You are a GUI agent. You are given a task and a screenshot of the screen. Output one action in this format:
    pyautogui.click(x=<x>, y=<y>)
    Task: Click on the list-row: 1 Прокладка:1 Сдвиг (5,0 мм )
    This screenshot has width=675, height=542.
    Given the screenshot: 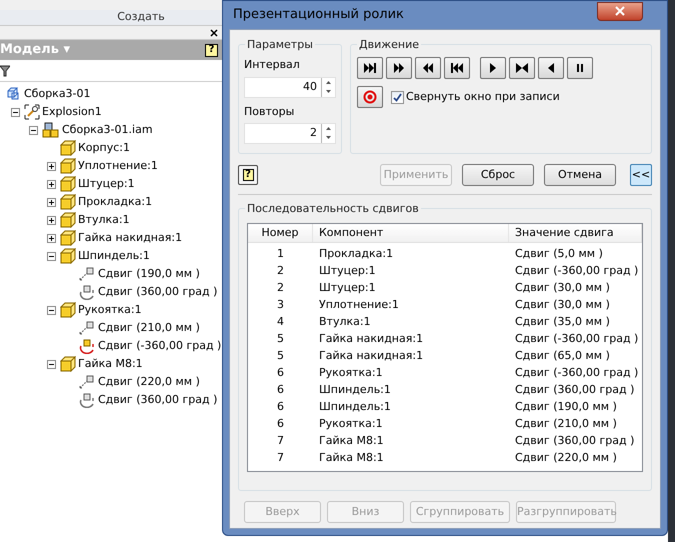 What is the action you would take?
    pyautogui.click(x=445, y=254)
    